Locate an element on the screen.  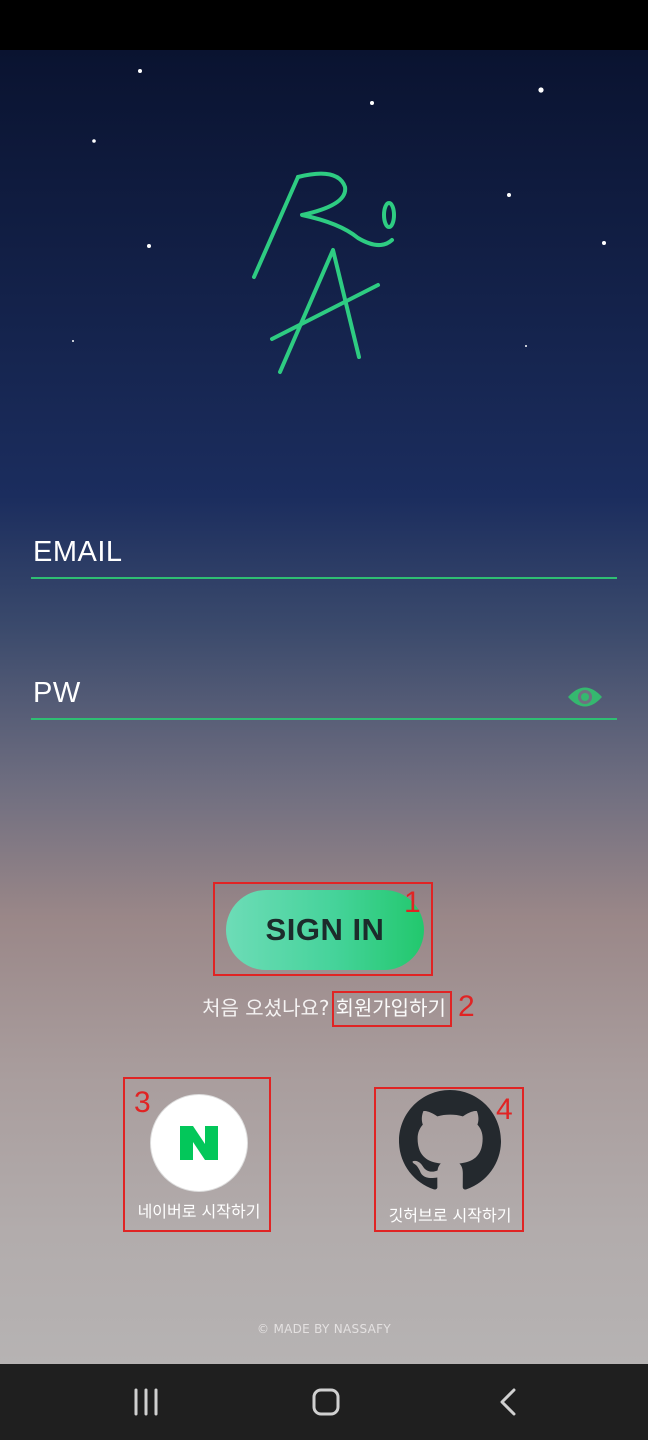
email-field: EMAIL is located at coordinates (324, 554).